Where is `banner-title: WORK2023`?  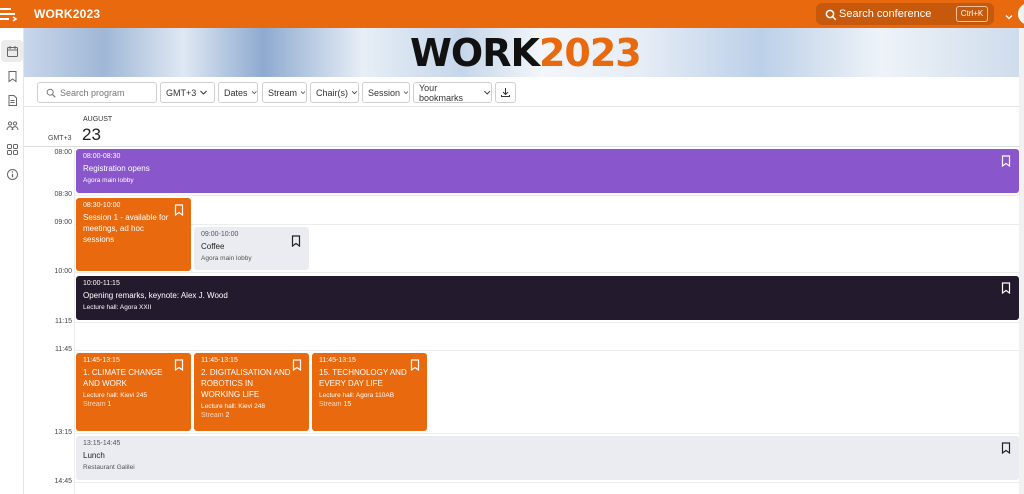
banner-title: WORK2023 is located at coordinates (526, 53).